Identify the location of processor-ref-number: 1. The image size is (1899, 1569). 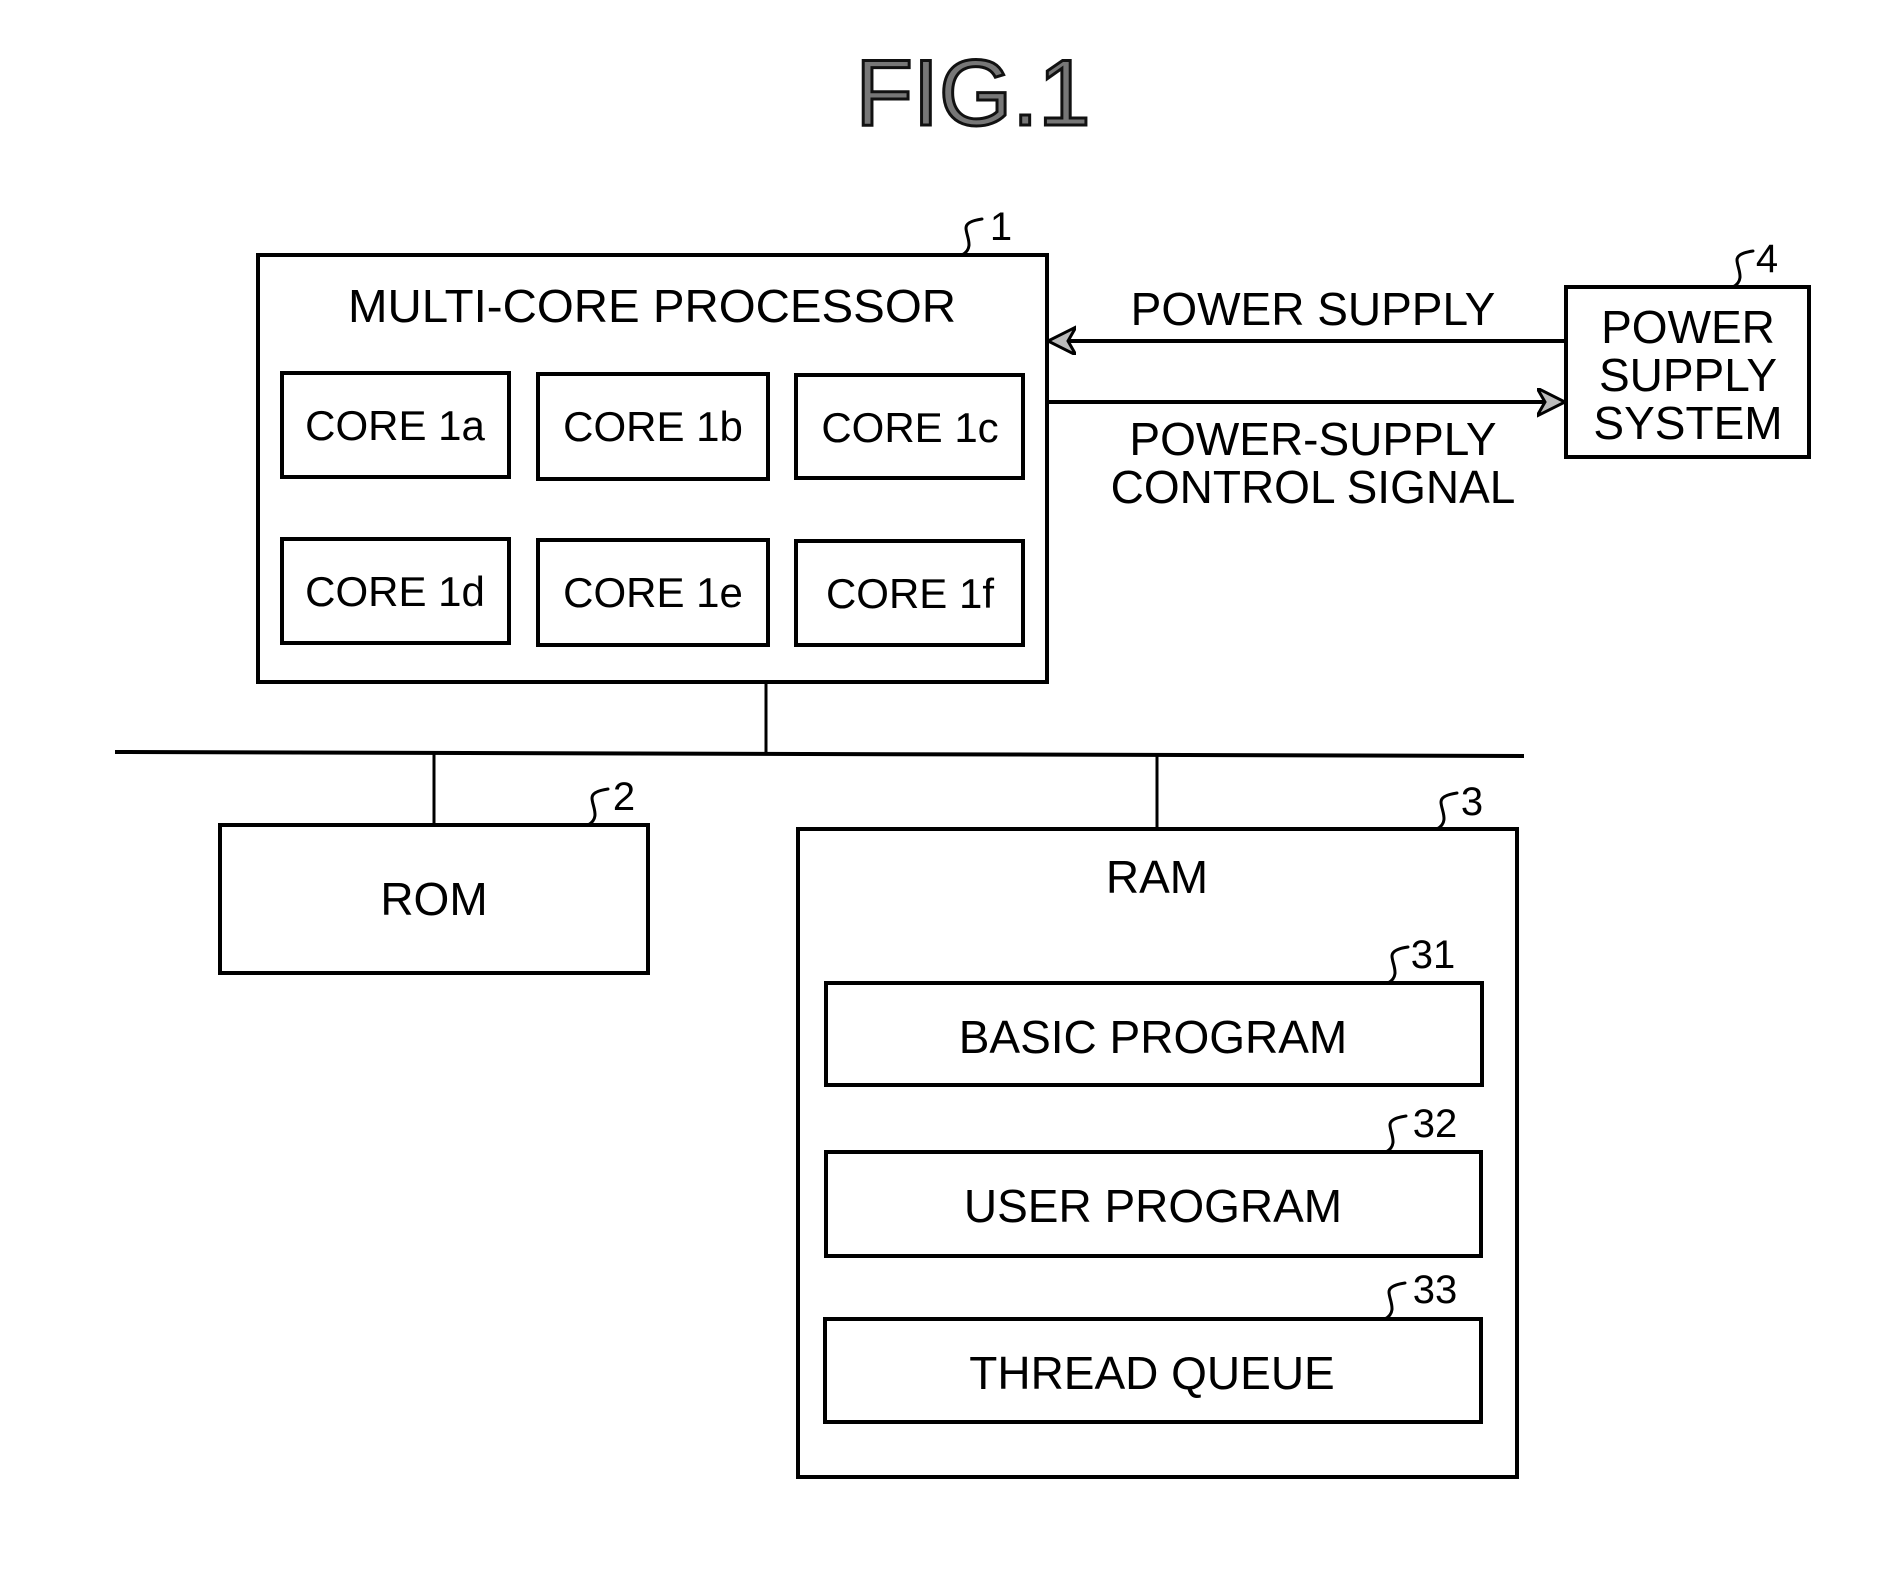
(1001, 227).